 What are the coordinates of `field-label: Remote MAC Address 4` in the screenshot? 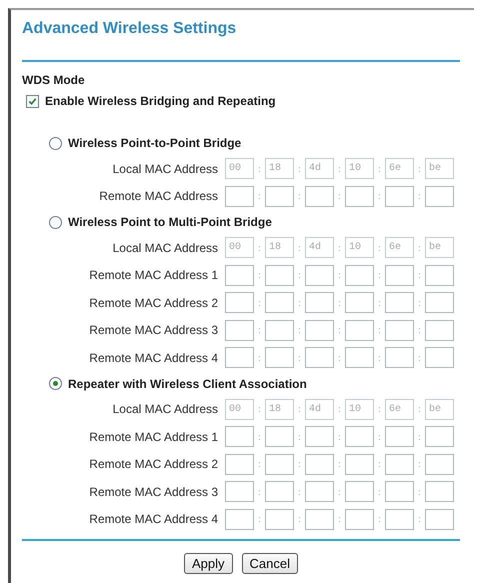 It's located at (153, 519).